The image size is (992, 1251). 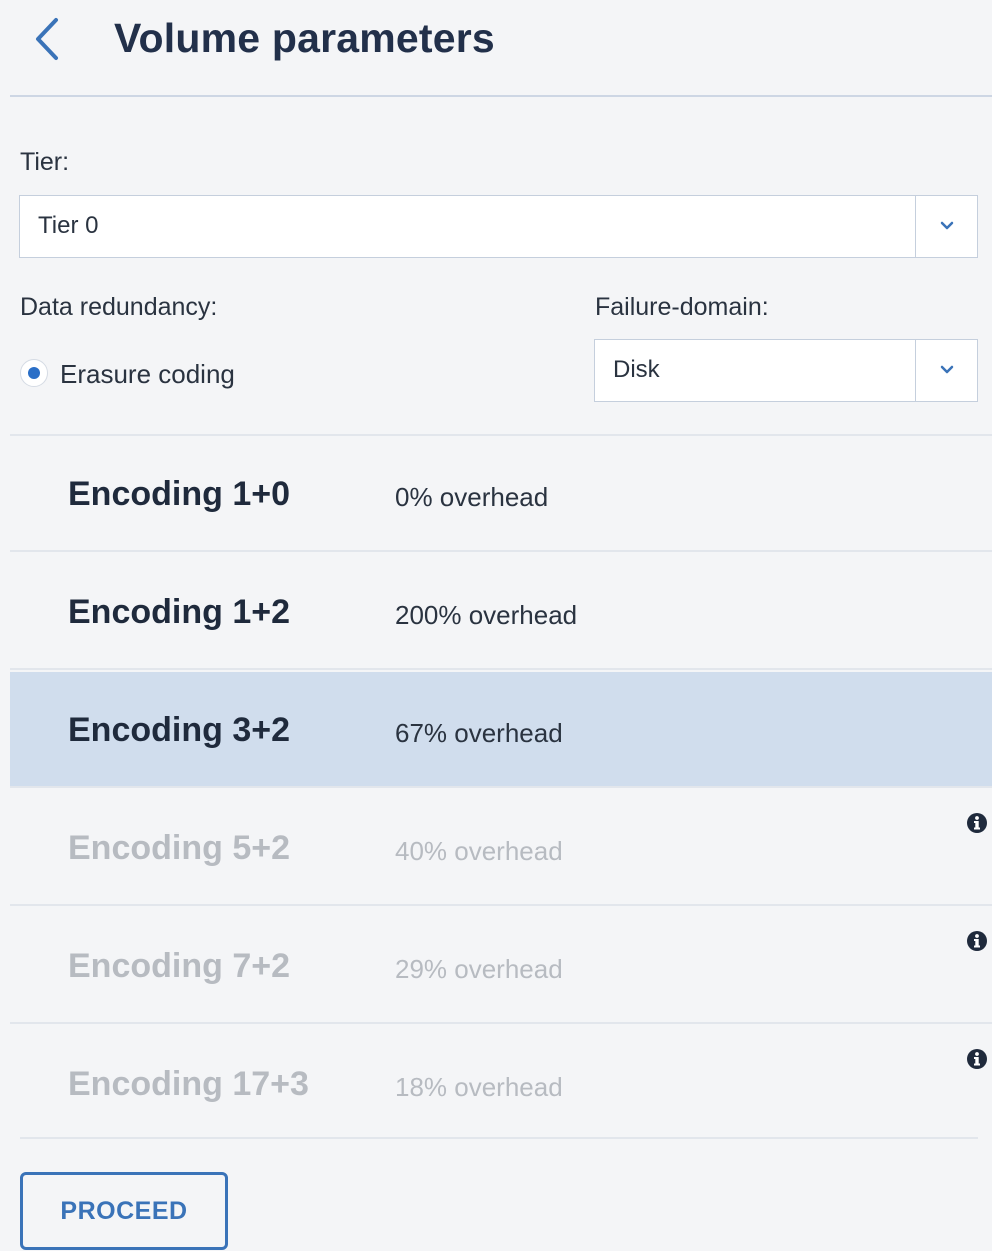 What do you see at coordinates (498, 226) in the screenshot?
I see `tier-select: Tier 0` at bounding box center [498, 226].